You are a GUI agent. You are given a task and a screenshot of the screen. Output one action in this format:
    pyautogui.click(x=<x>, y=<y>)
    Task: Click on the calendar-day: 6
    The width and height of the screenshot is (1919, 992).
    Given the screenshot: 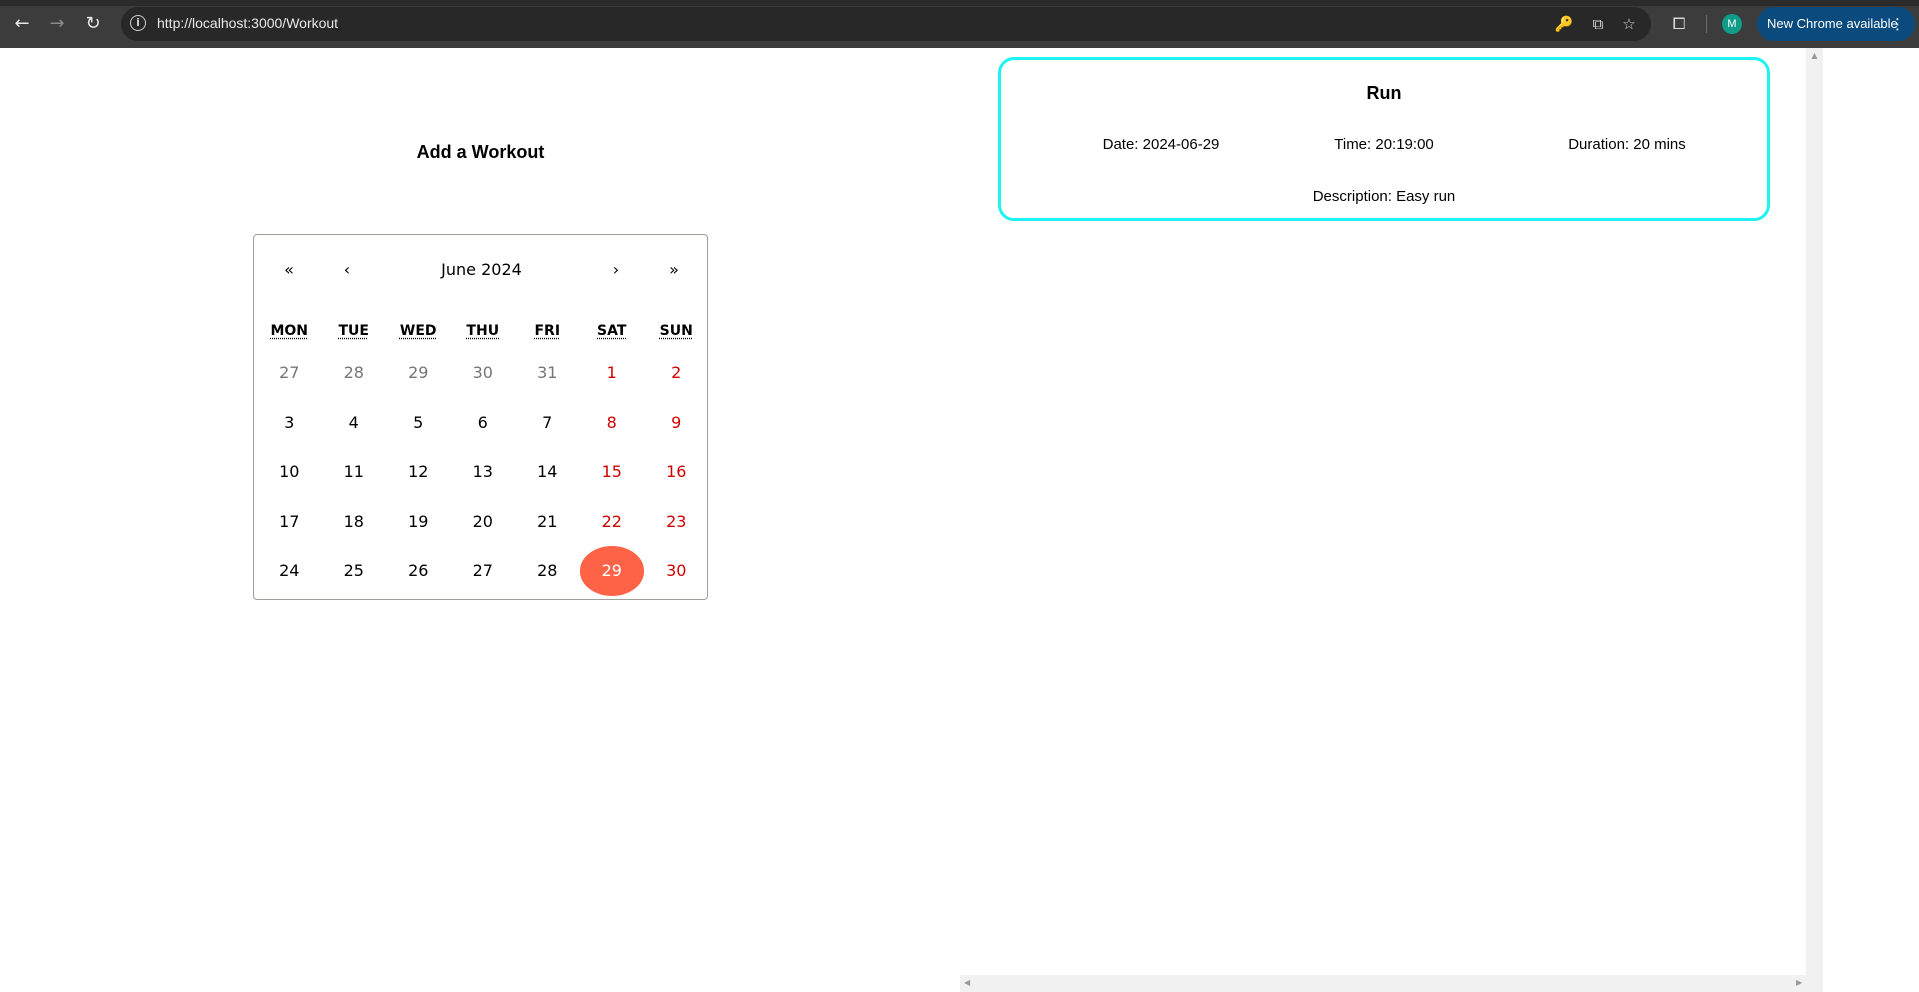 What is the action you would take?
    pyautogui.click(x=483, y=423)
    